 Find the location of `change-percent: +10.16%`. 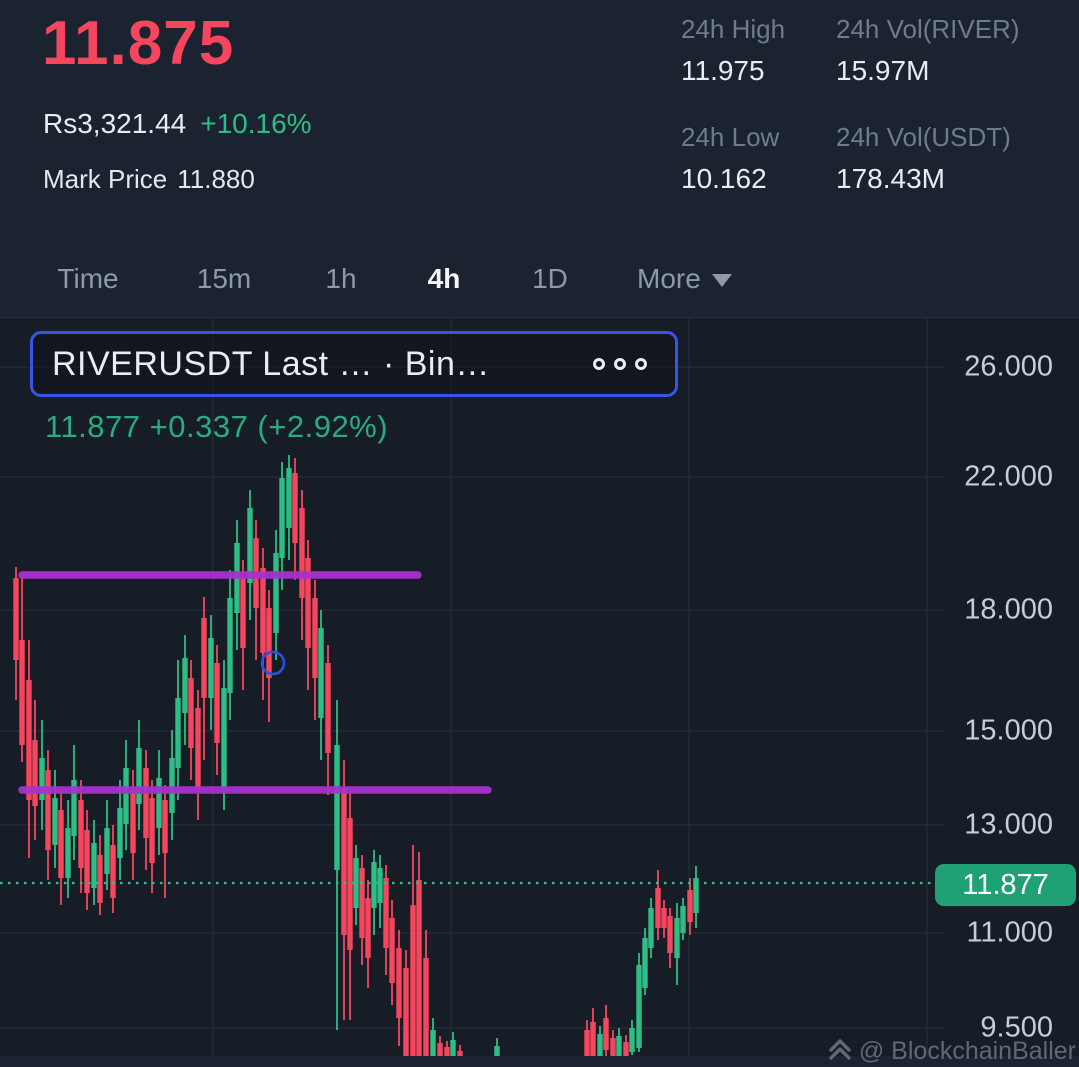

change-percent: +10.16% is located at coordinates (256, 123).